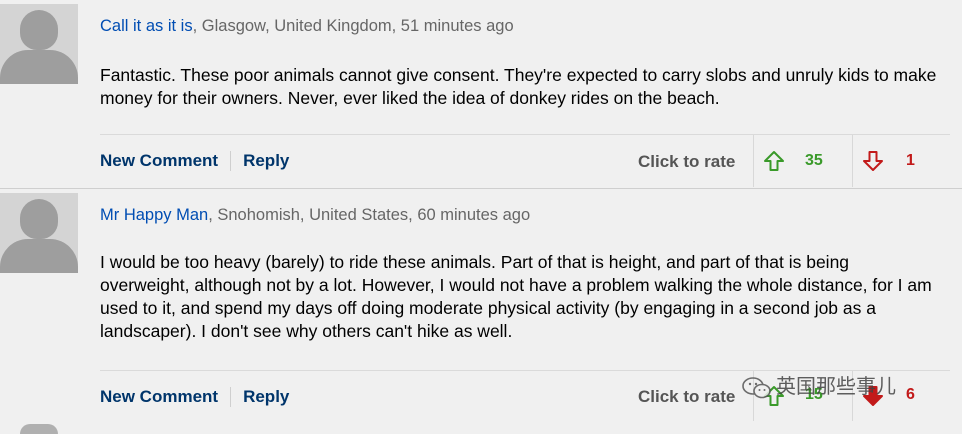 This screenshot has height=434, width=962. Describe the element at coordinates (154, 215) in the screenshot. I see `author-link: Mr Happy Man` at that location.